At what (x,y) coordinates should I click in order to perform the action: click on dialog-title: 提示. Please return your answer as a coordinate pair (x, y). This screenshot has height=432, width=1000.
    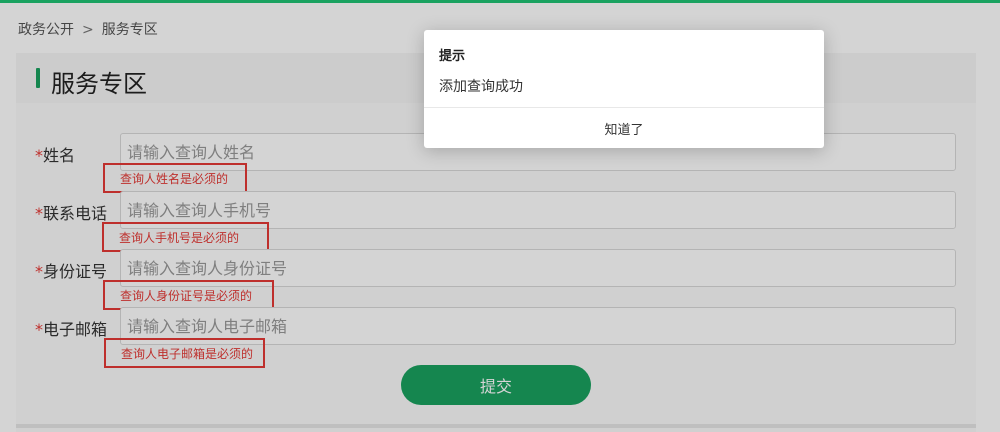
    Looking at the image, I should click on (452, 56).